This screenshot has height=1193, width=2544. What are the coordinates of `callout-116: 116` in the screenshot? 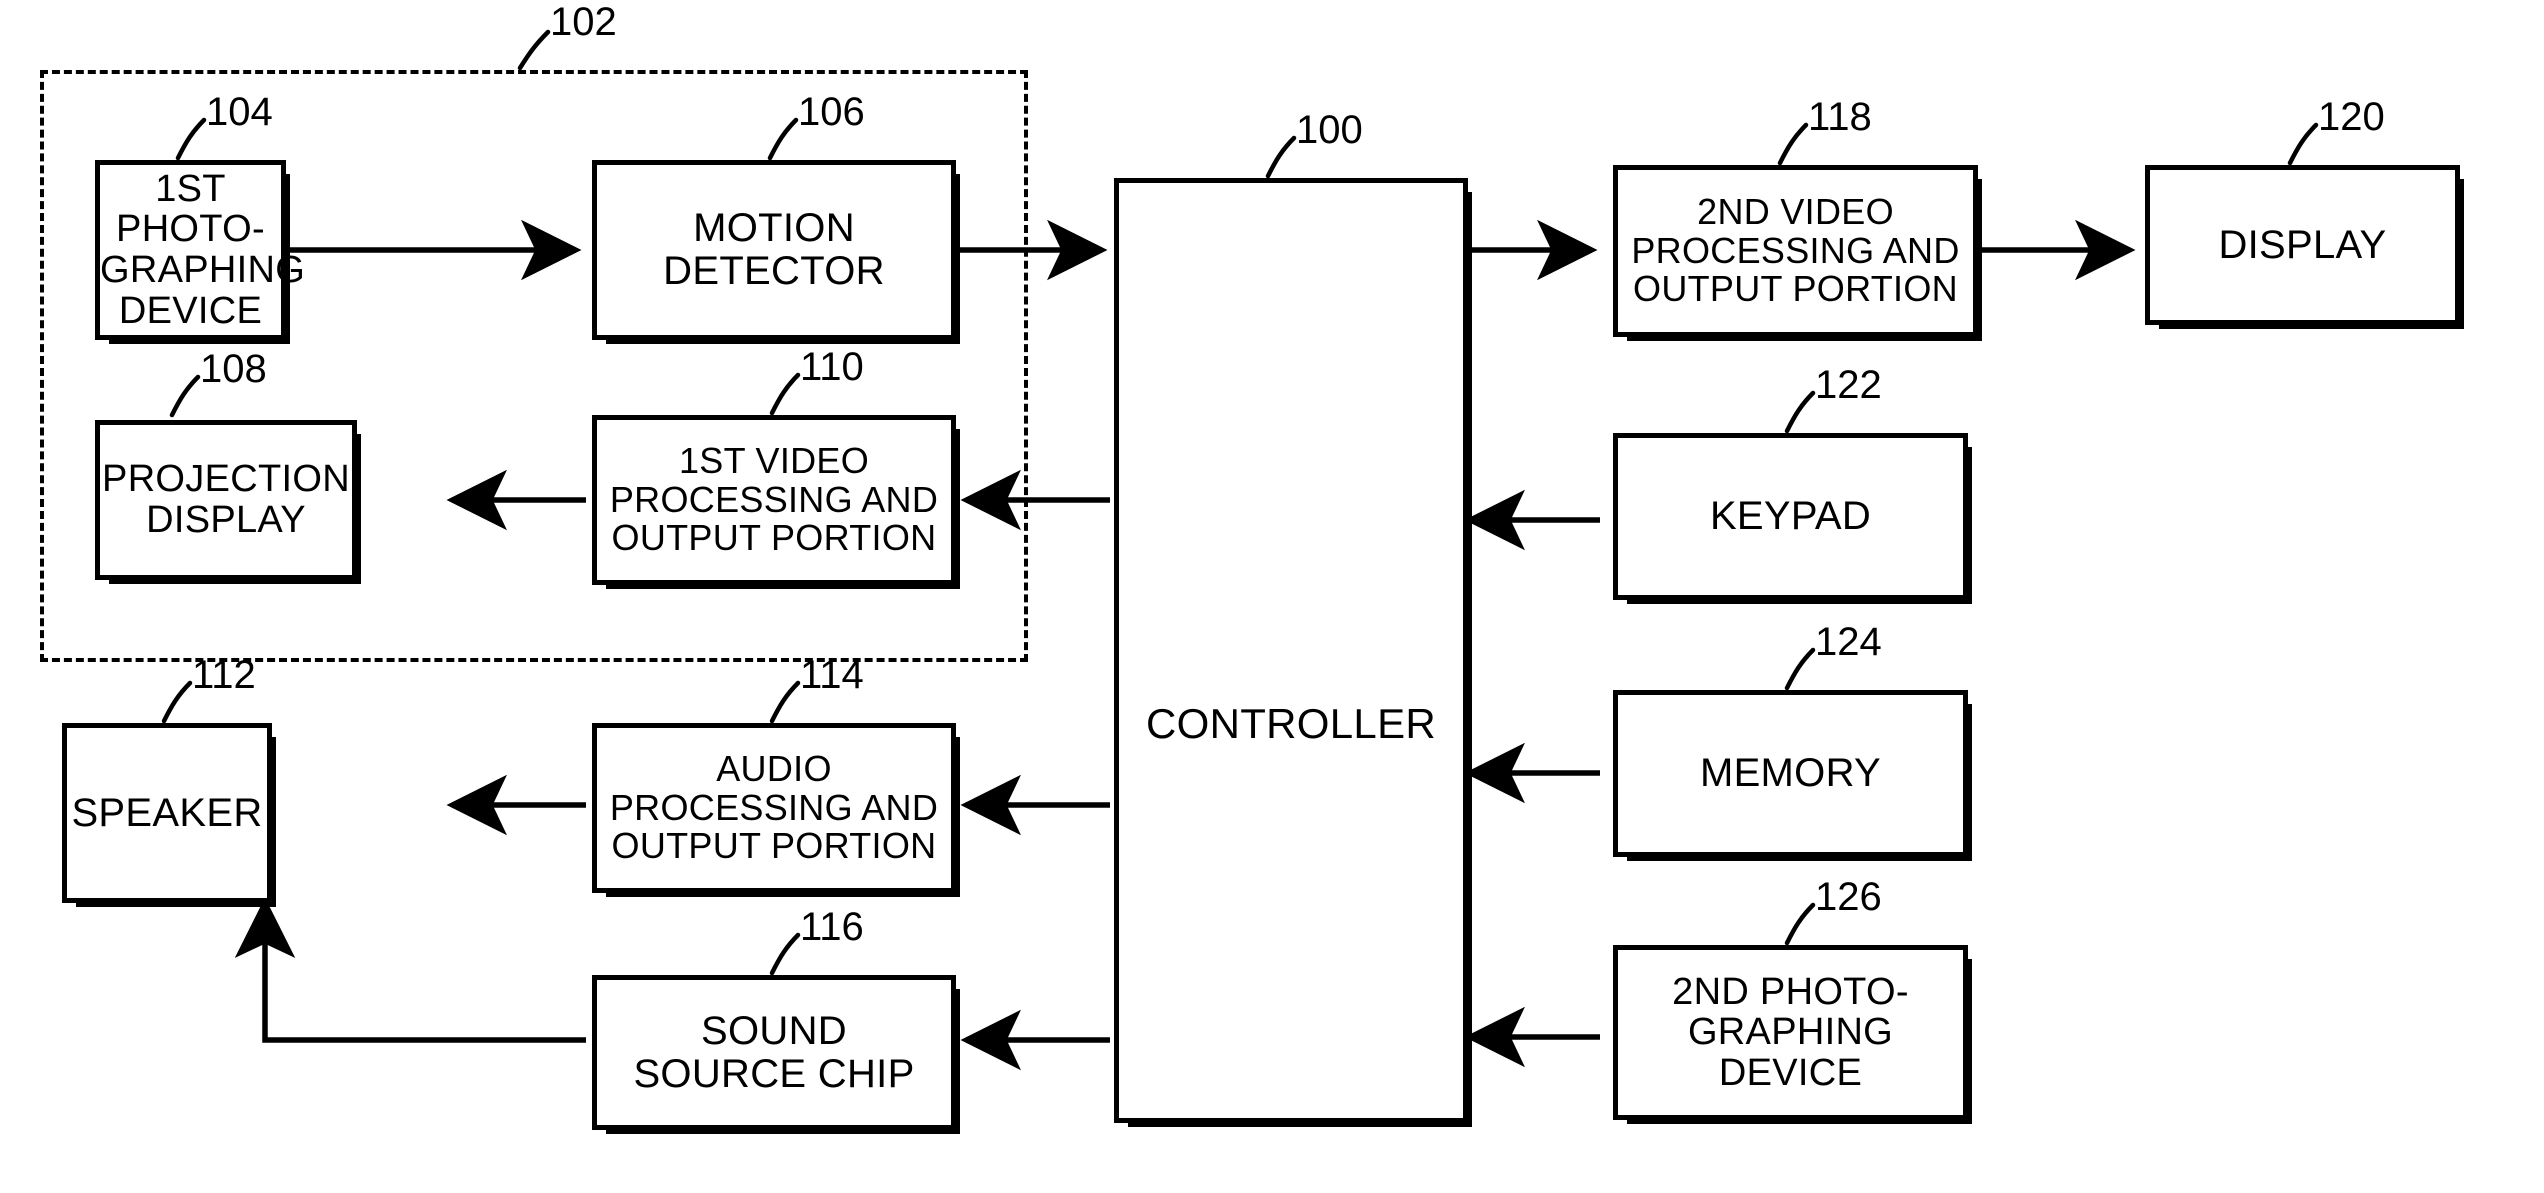 It's located at (832, 927).